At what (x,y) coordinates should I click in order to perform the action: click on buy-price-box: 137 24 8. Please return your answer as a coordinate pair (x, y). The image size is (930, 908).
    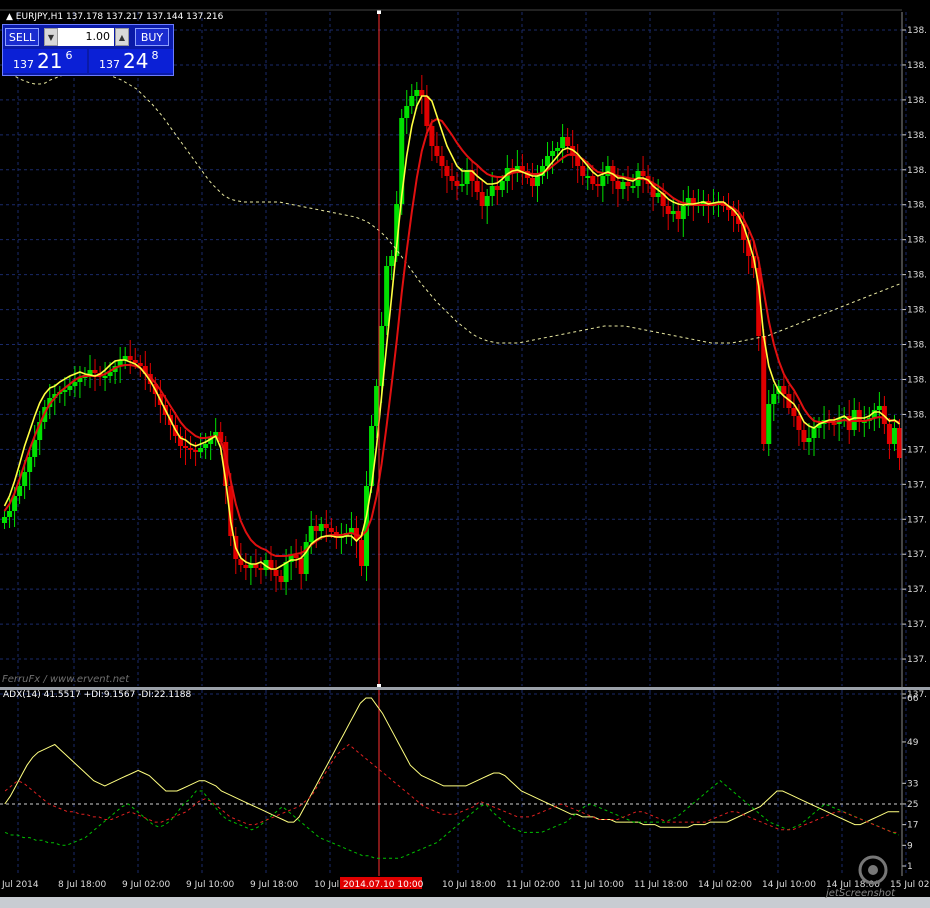
    Looking at the image, I should click on (131, 61).